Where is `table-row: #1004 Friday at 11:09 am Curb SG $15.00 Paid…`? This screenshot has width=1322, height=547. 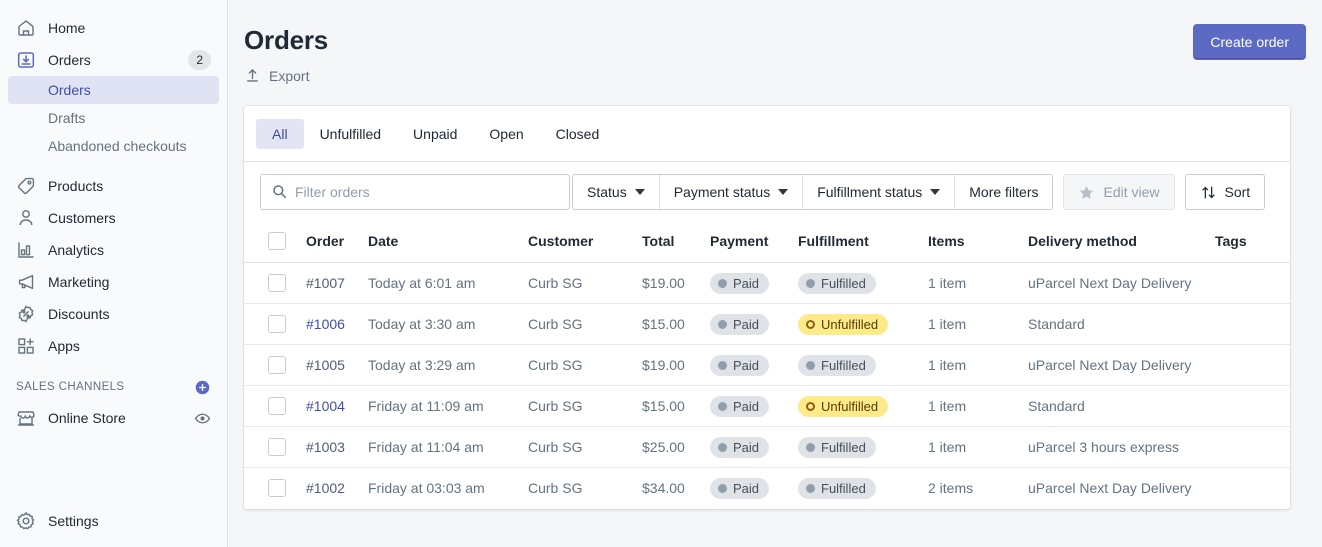 table-row: #1004 Friday at 11:09 am Curb SG $15.00 Paid… is located at coordinates (767, 406).